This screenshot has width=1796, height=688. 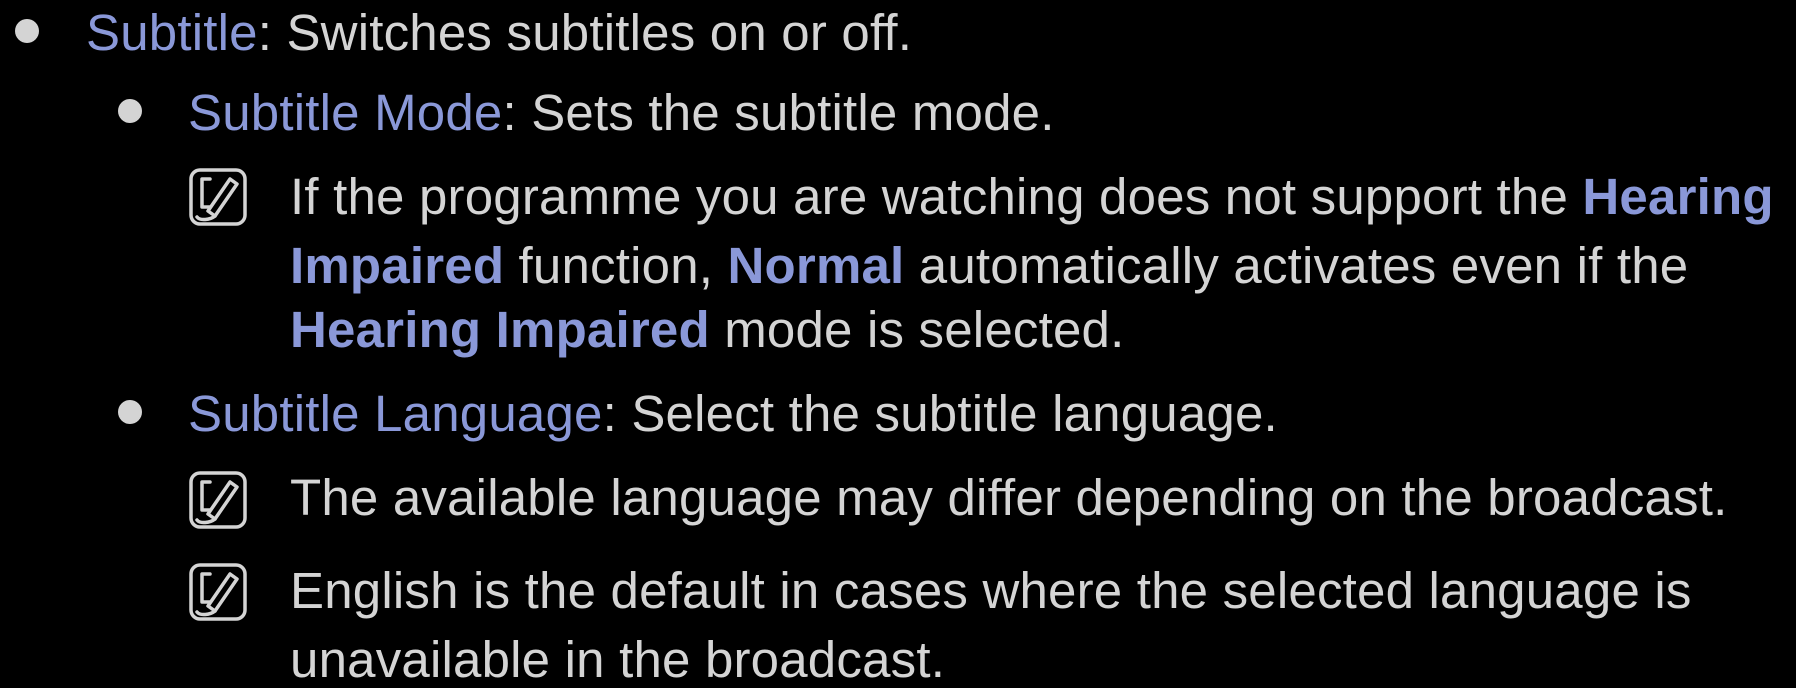 What do you see at coordinates (130, 111) in the screenshot?
I see `bullet-subtitle-mode` at bounding box center [130, 111].